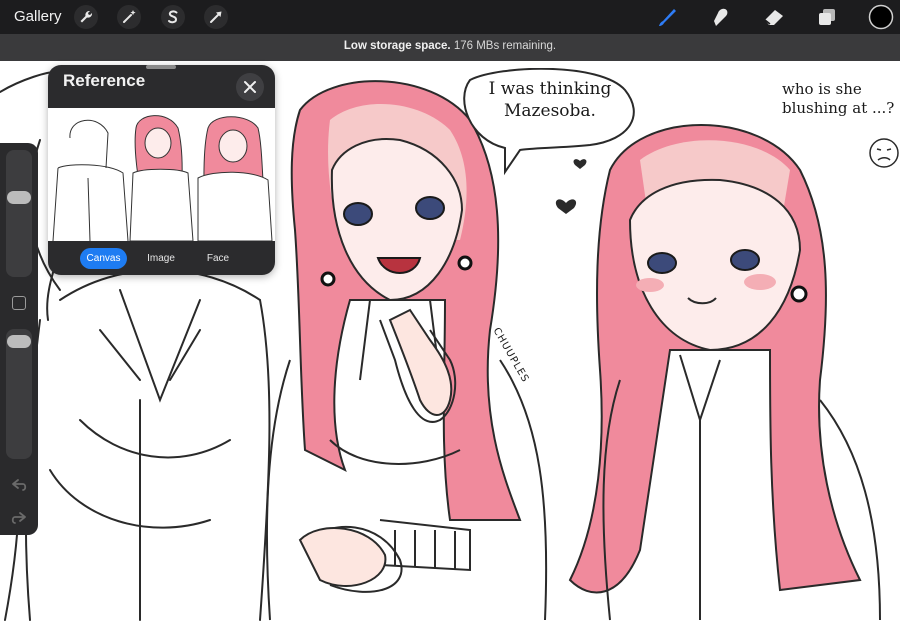 This screenshot has width=900, height=625. What do you see at coordinates (450, 17) in the screenshot?
I see `top-toolbar: Gallery` at bounding box center [450, 17].